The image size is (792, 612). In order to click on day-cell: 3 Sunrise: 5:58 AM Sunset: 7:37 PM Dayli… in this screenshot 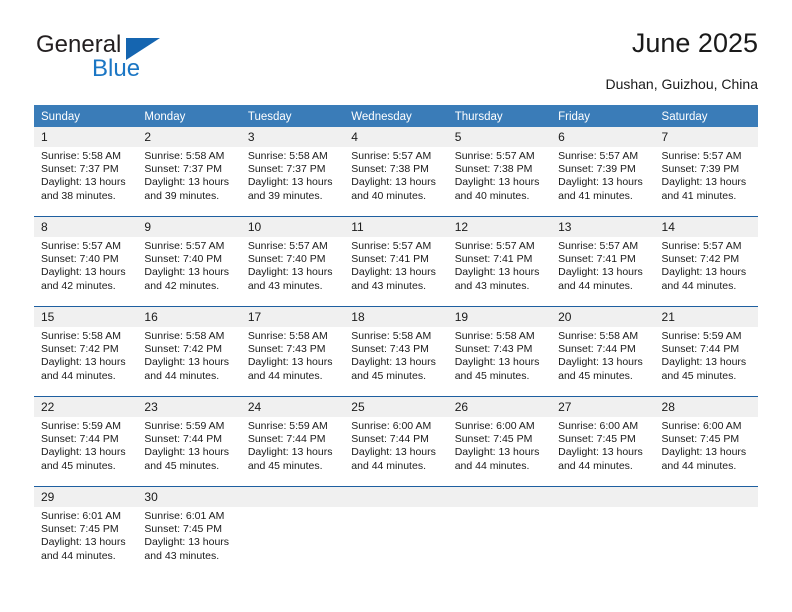, I will do `click(292, 171)`.